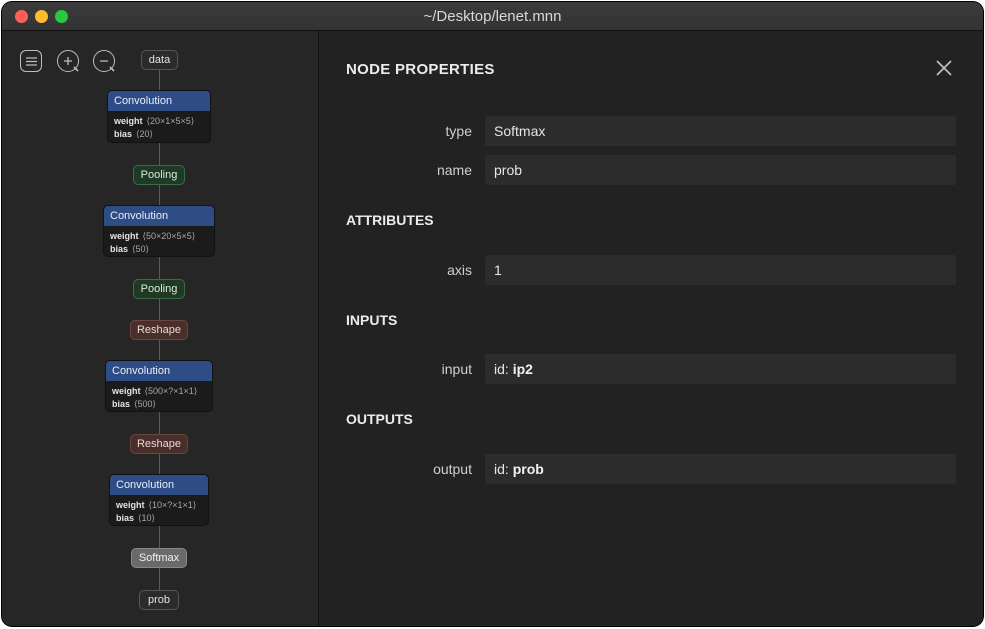 The height and width of the screenshot is (629, 985). Describe the element at coordinates (501, 469) in the screenshot. I see `output-id-prefix: id:` at that location.